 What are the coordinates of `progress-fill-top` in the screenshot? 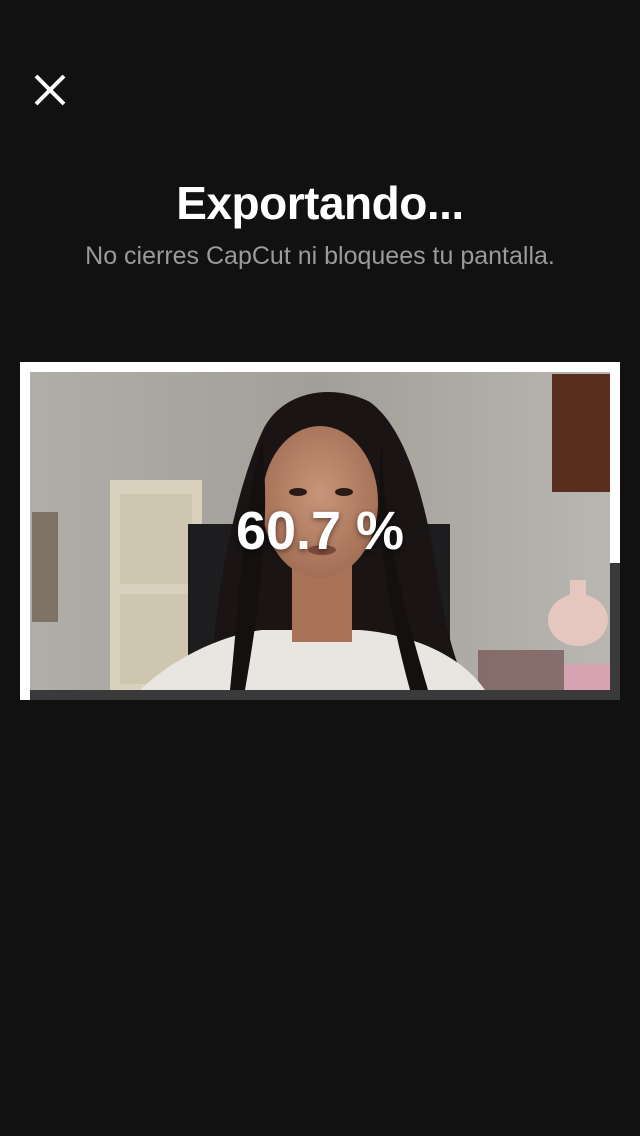 It's located at (320, 367).